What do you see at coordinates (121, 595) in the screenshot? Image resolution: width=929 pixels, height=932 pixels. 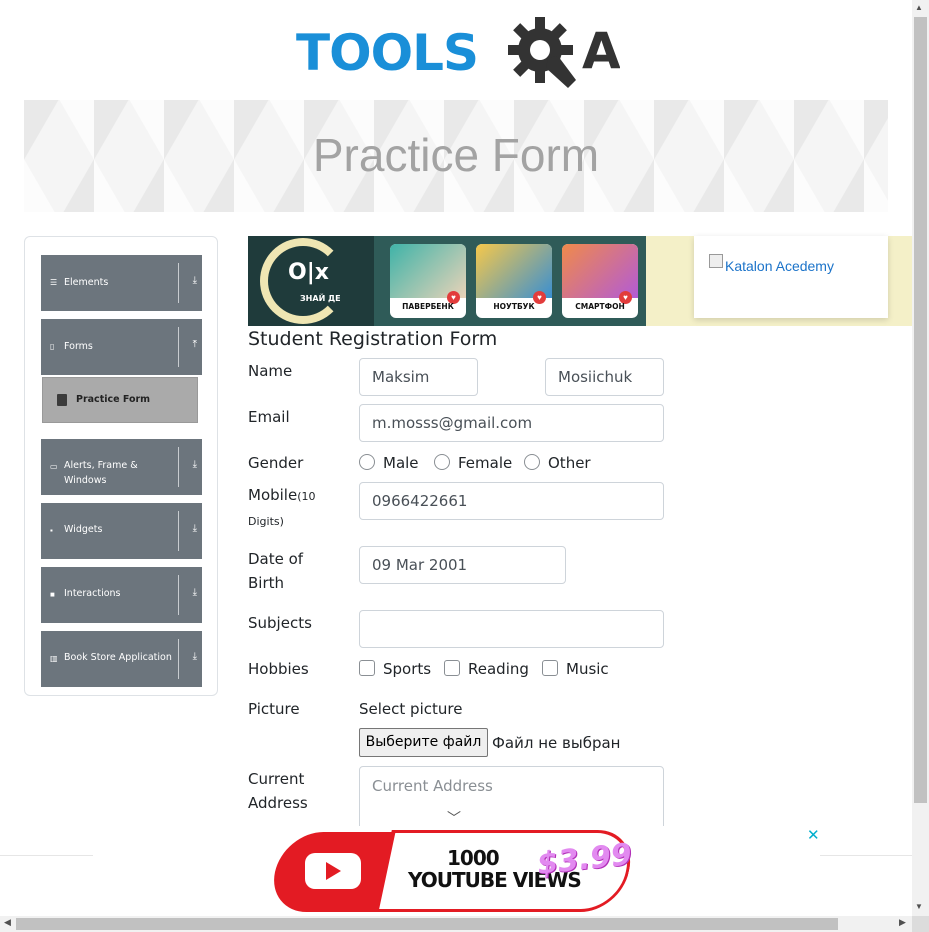 I see `sidebar-group-interactions: ■ Interactions ⤓` at bounding box center [121, 595].